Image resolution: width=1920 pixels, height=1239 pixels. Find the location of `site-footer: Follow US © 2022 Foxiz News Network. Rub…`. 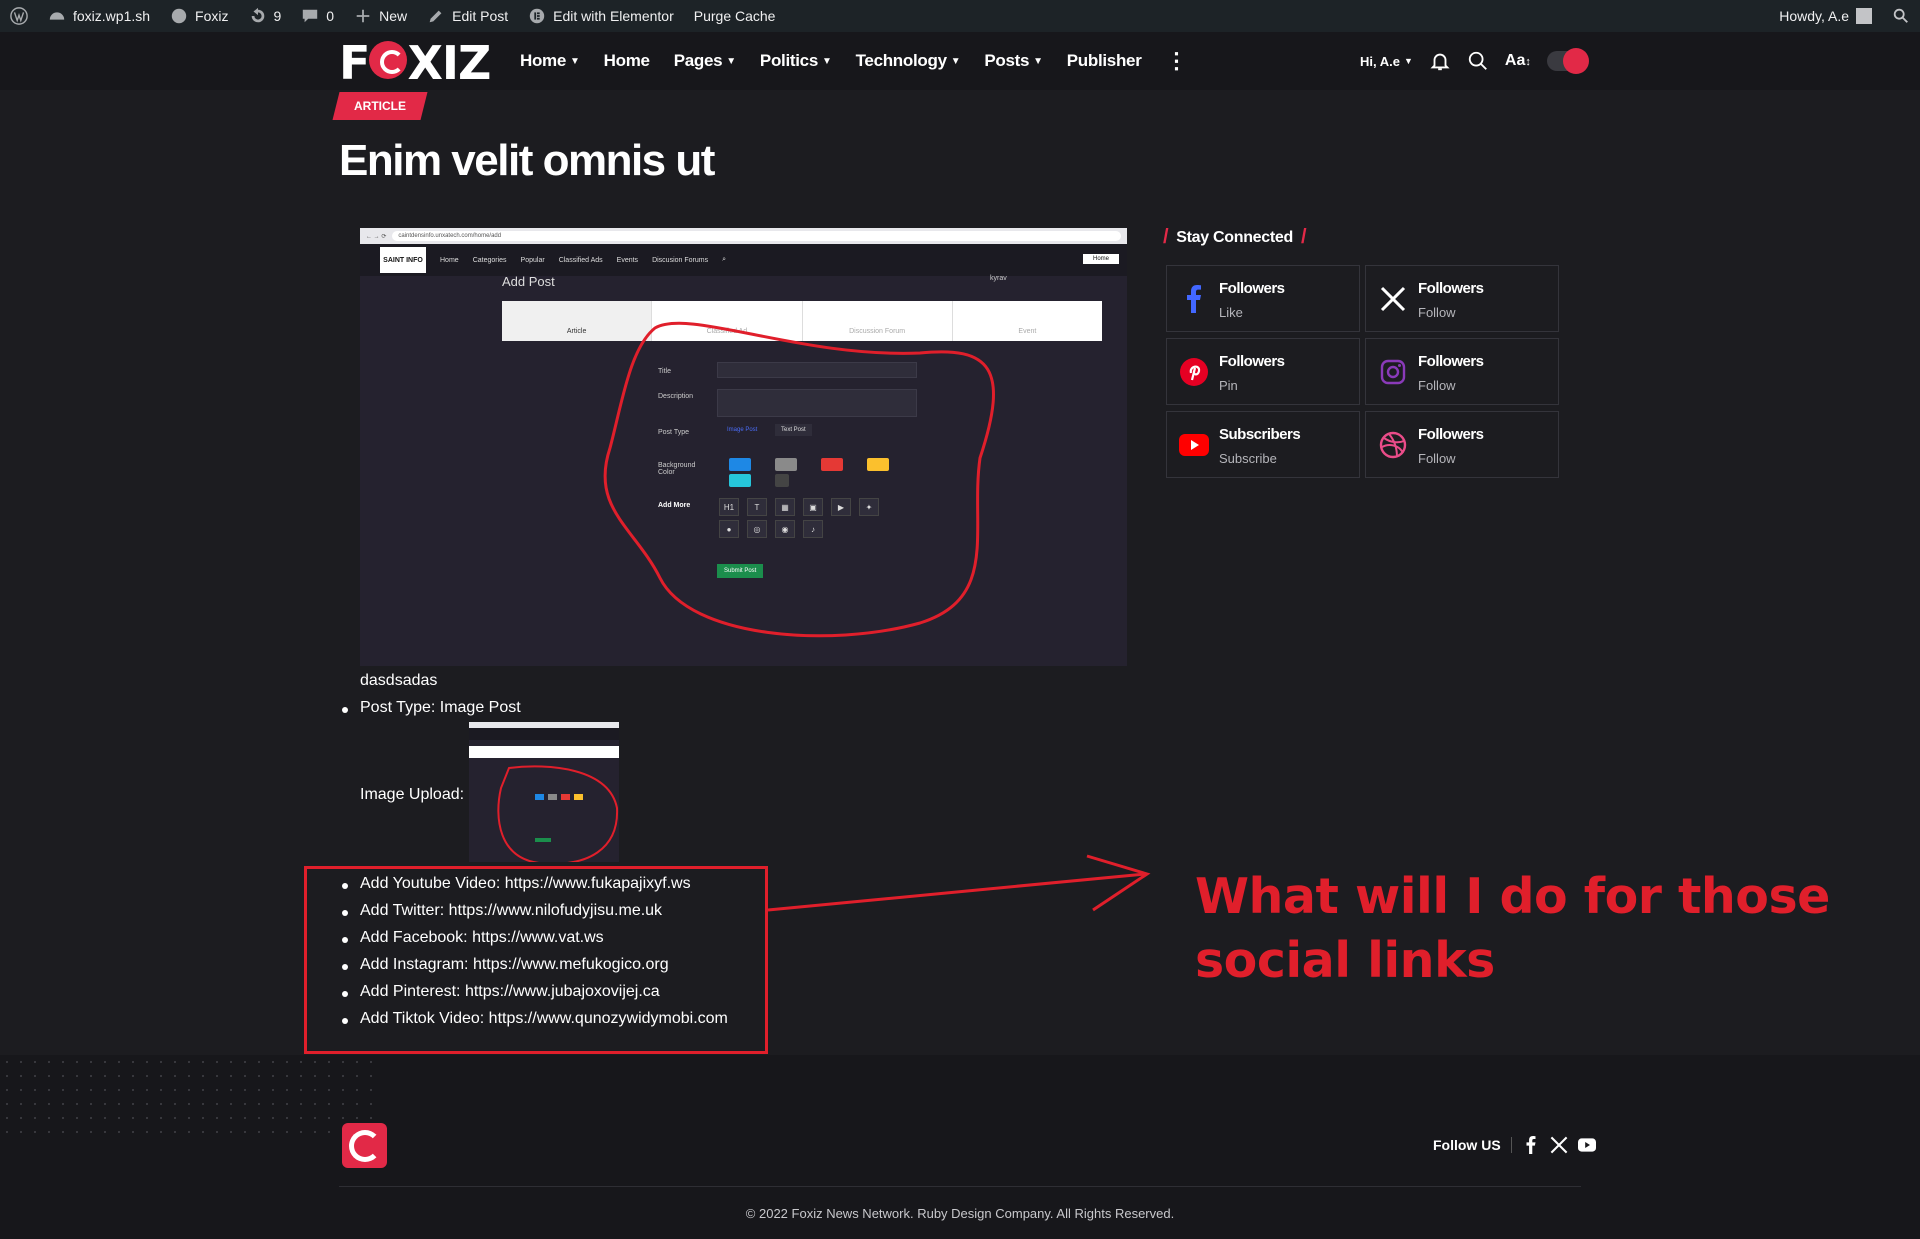

site-footer: Follow US © 2022 Foxiz News Network. Rub… is located at coordinates (960, 1147).